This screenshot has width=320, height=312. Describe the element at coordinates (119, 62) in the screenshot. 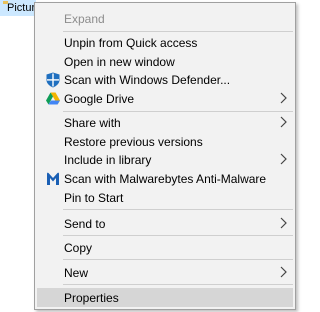

I see `menu-item-label: Open in new window` at that location.